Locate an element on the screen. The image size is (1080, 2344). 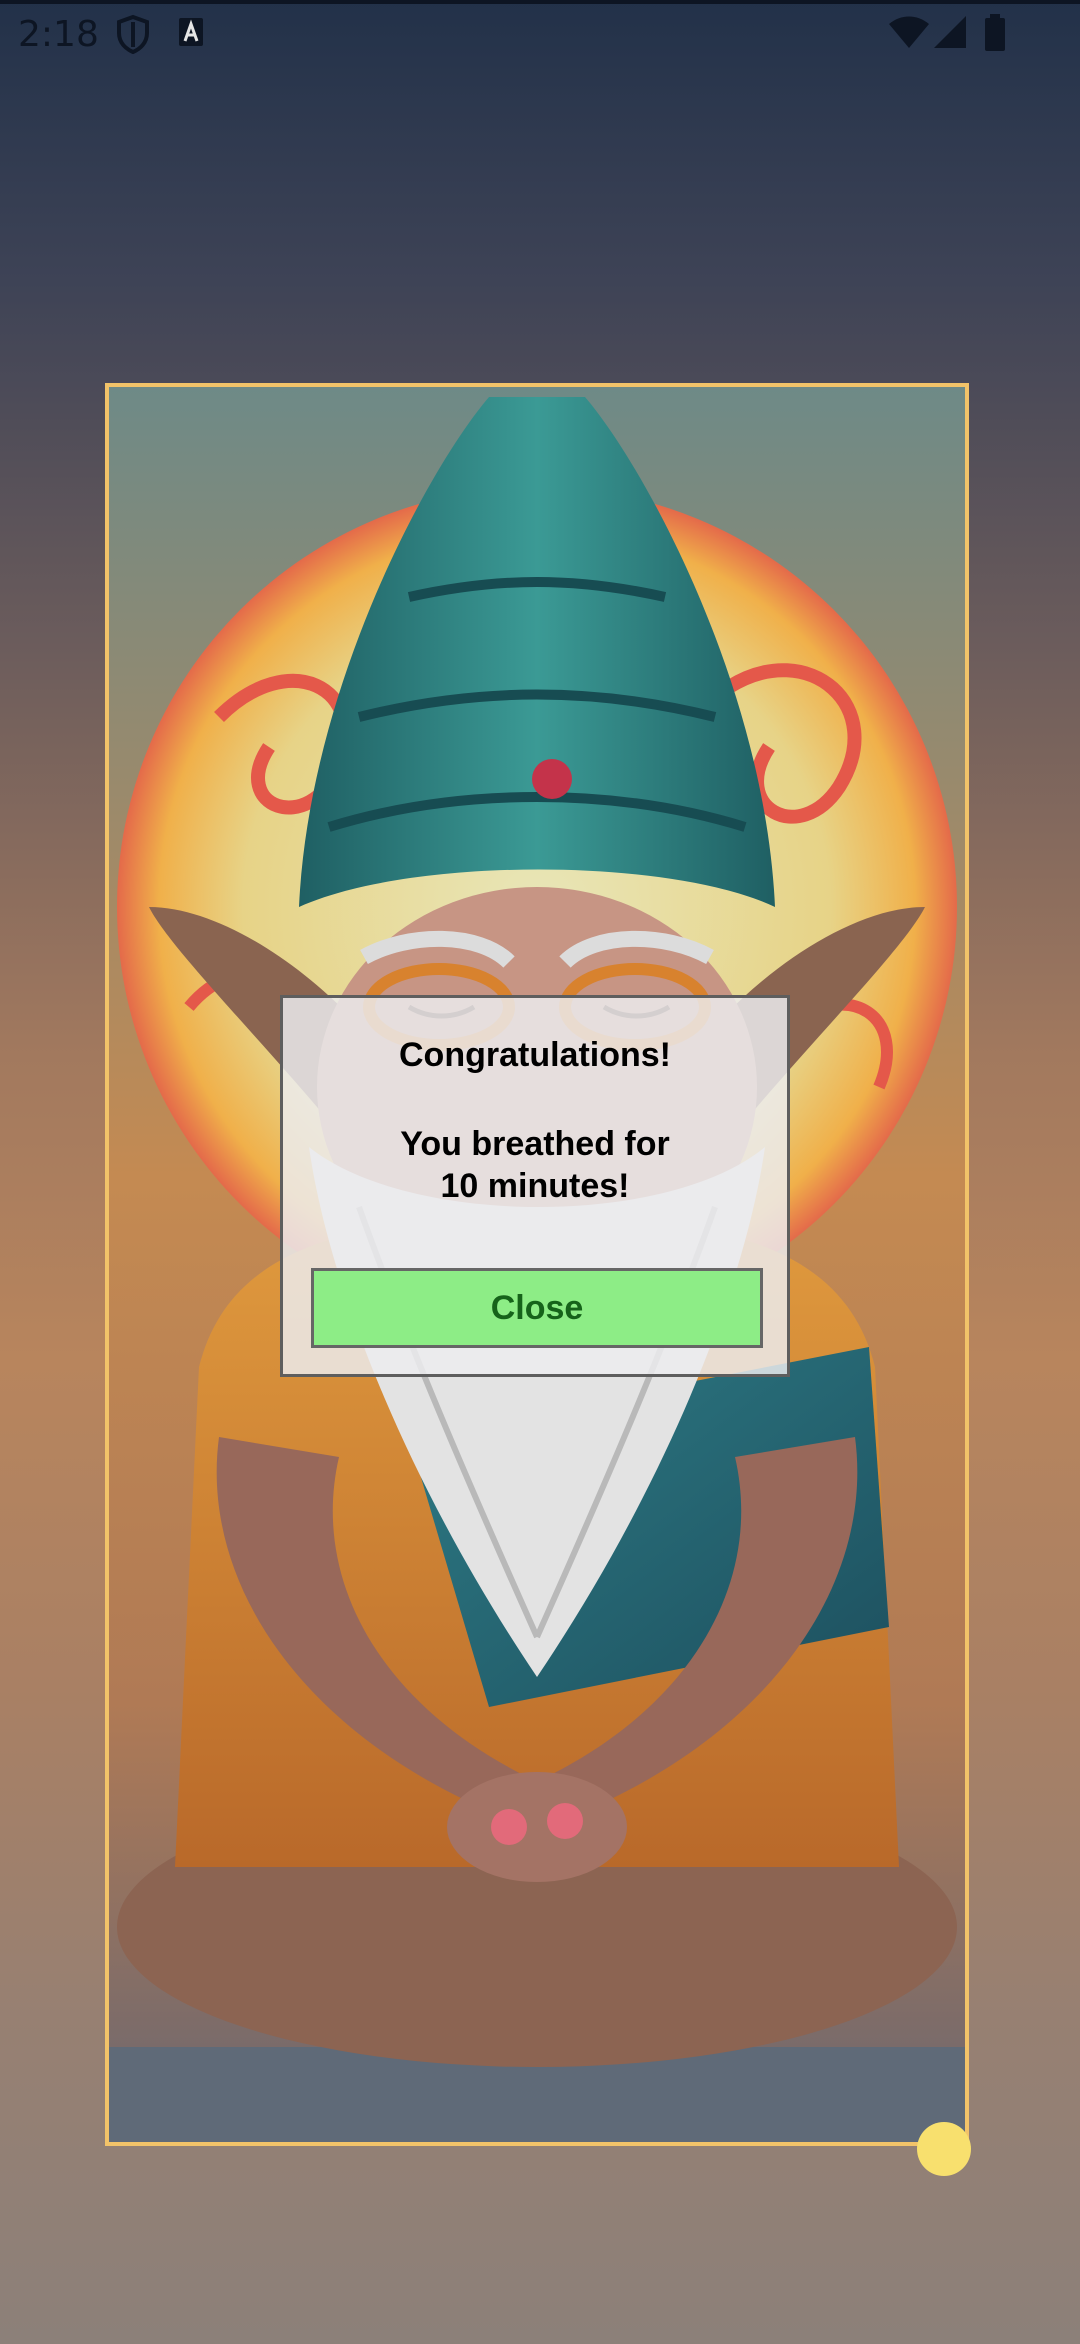
wifi-icon is located at coordinates (909, 34).